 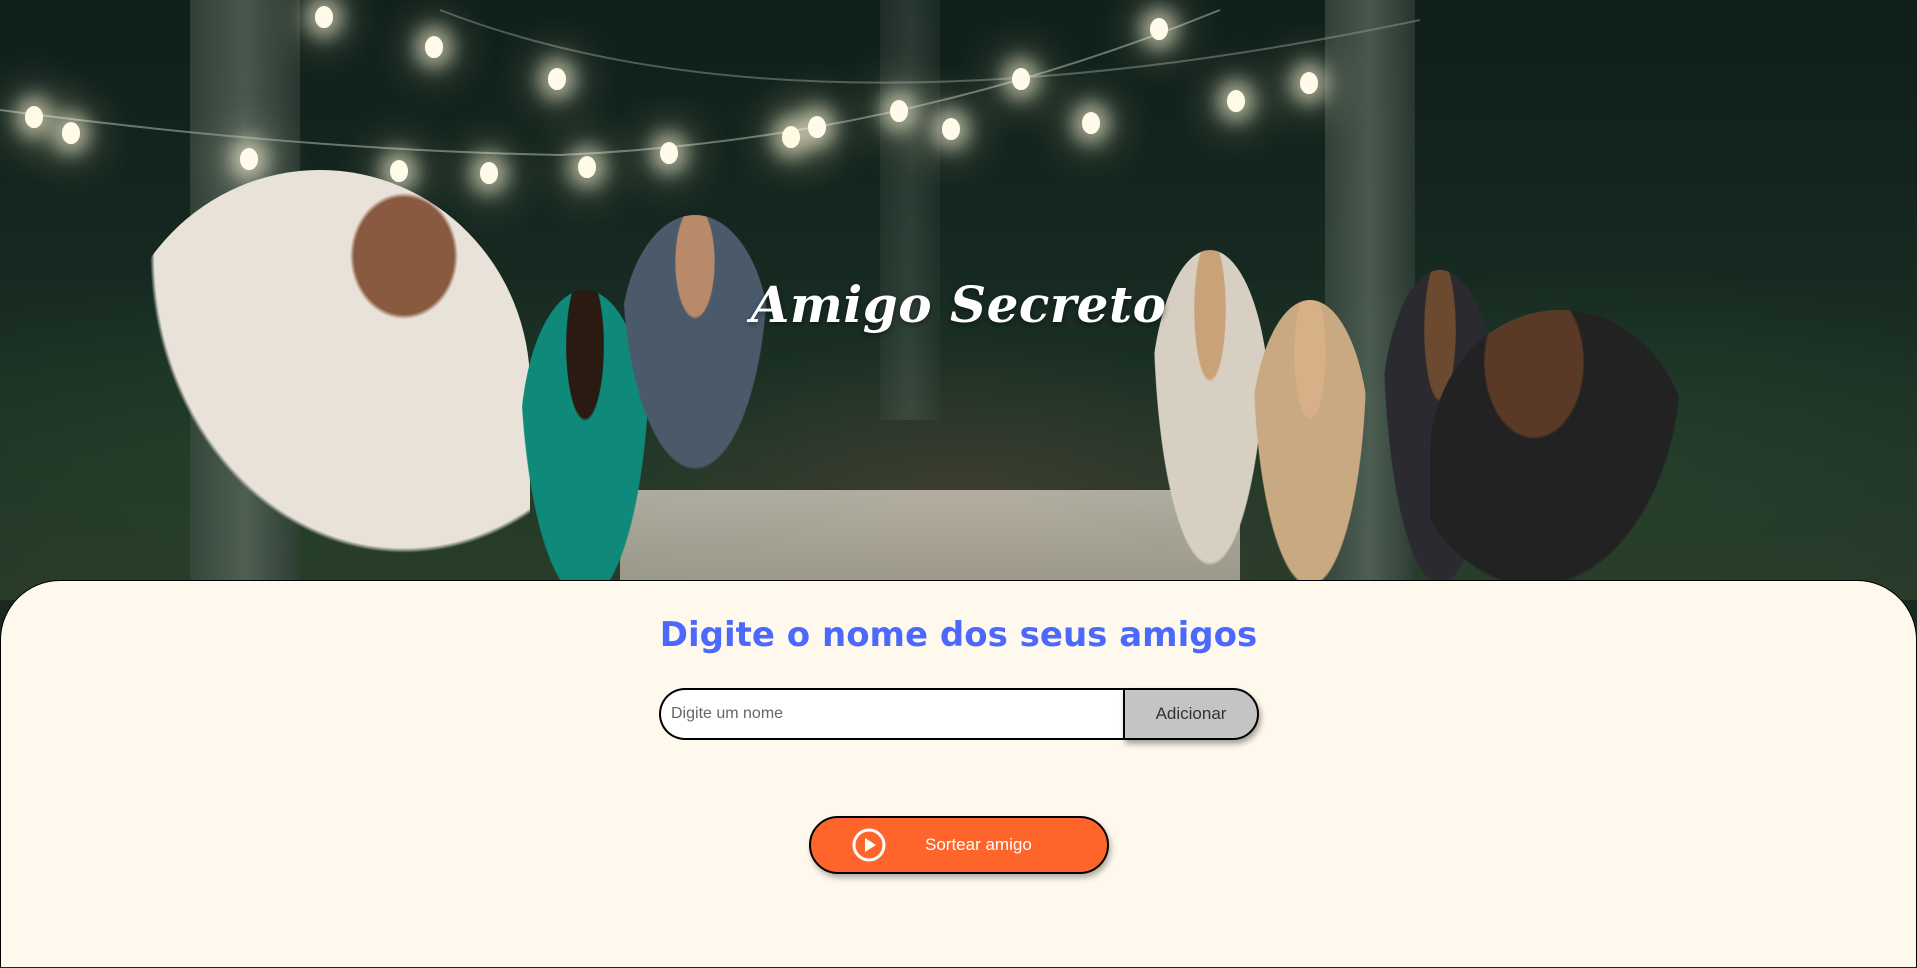 What do you see at coordinates (958, 635) in the screenshot?
I see `form-heading: Digite o nome dos seus amigos` at bounding box center [958, 635].